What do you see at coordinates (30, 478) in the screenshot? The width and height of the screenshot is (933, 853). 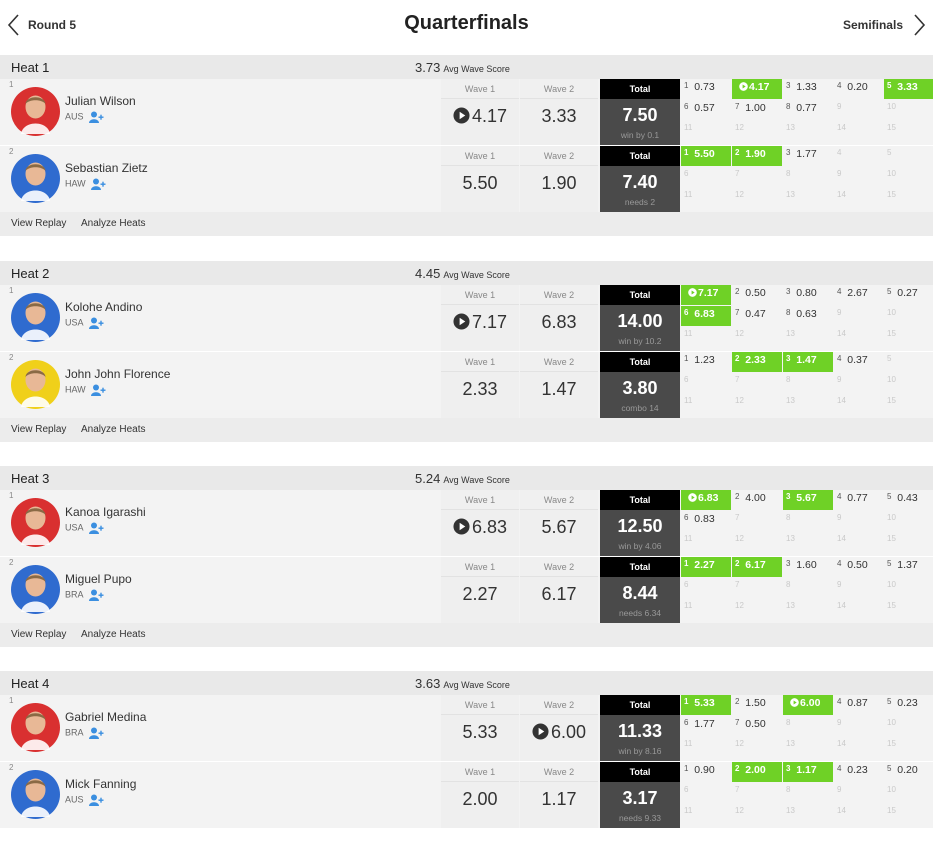 I see `heat-title: Heat 3` at bounding box center [30, 478].